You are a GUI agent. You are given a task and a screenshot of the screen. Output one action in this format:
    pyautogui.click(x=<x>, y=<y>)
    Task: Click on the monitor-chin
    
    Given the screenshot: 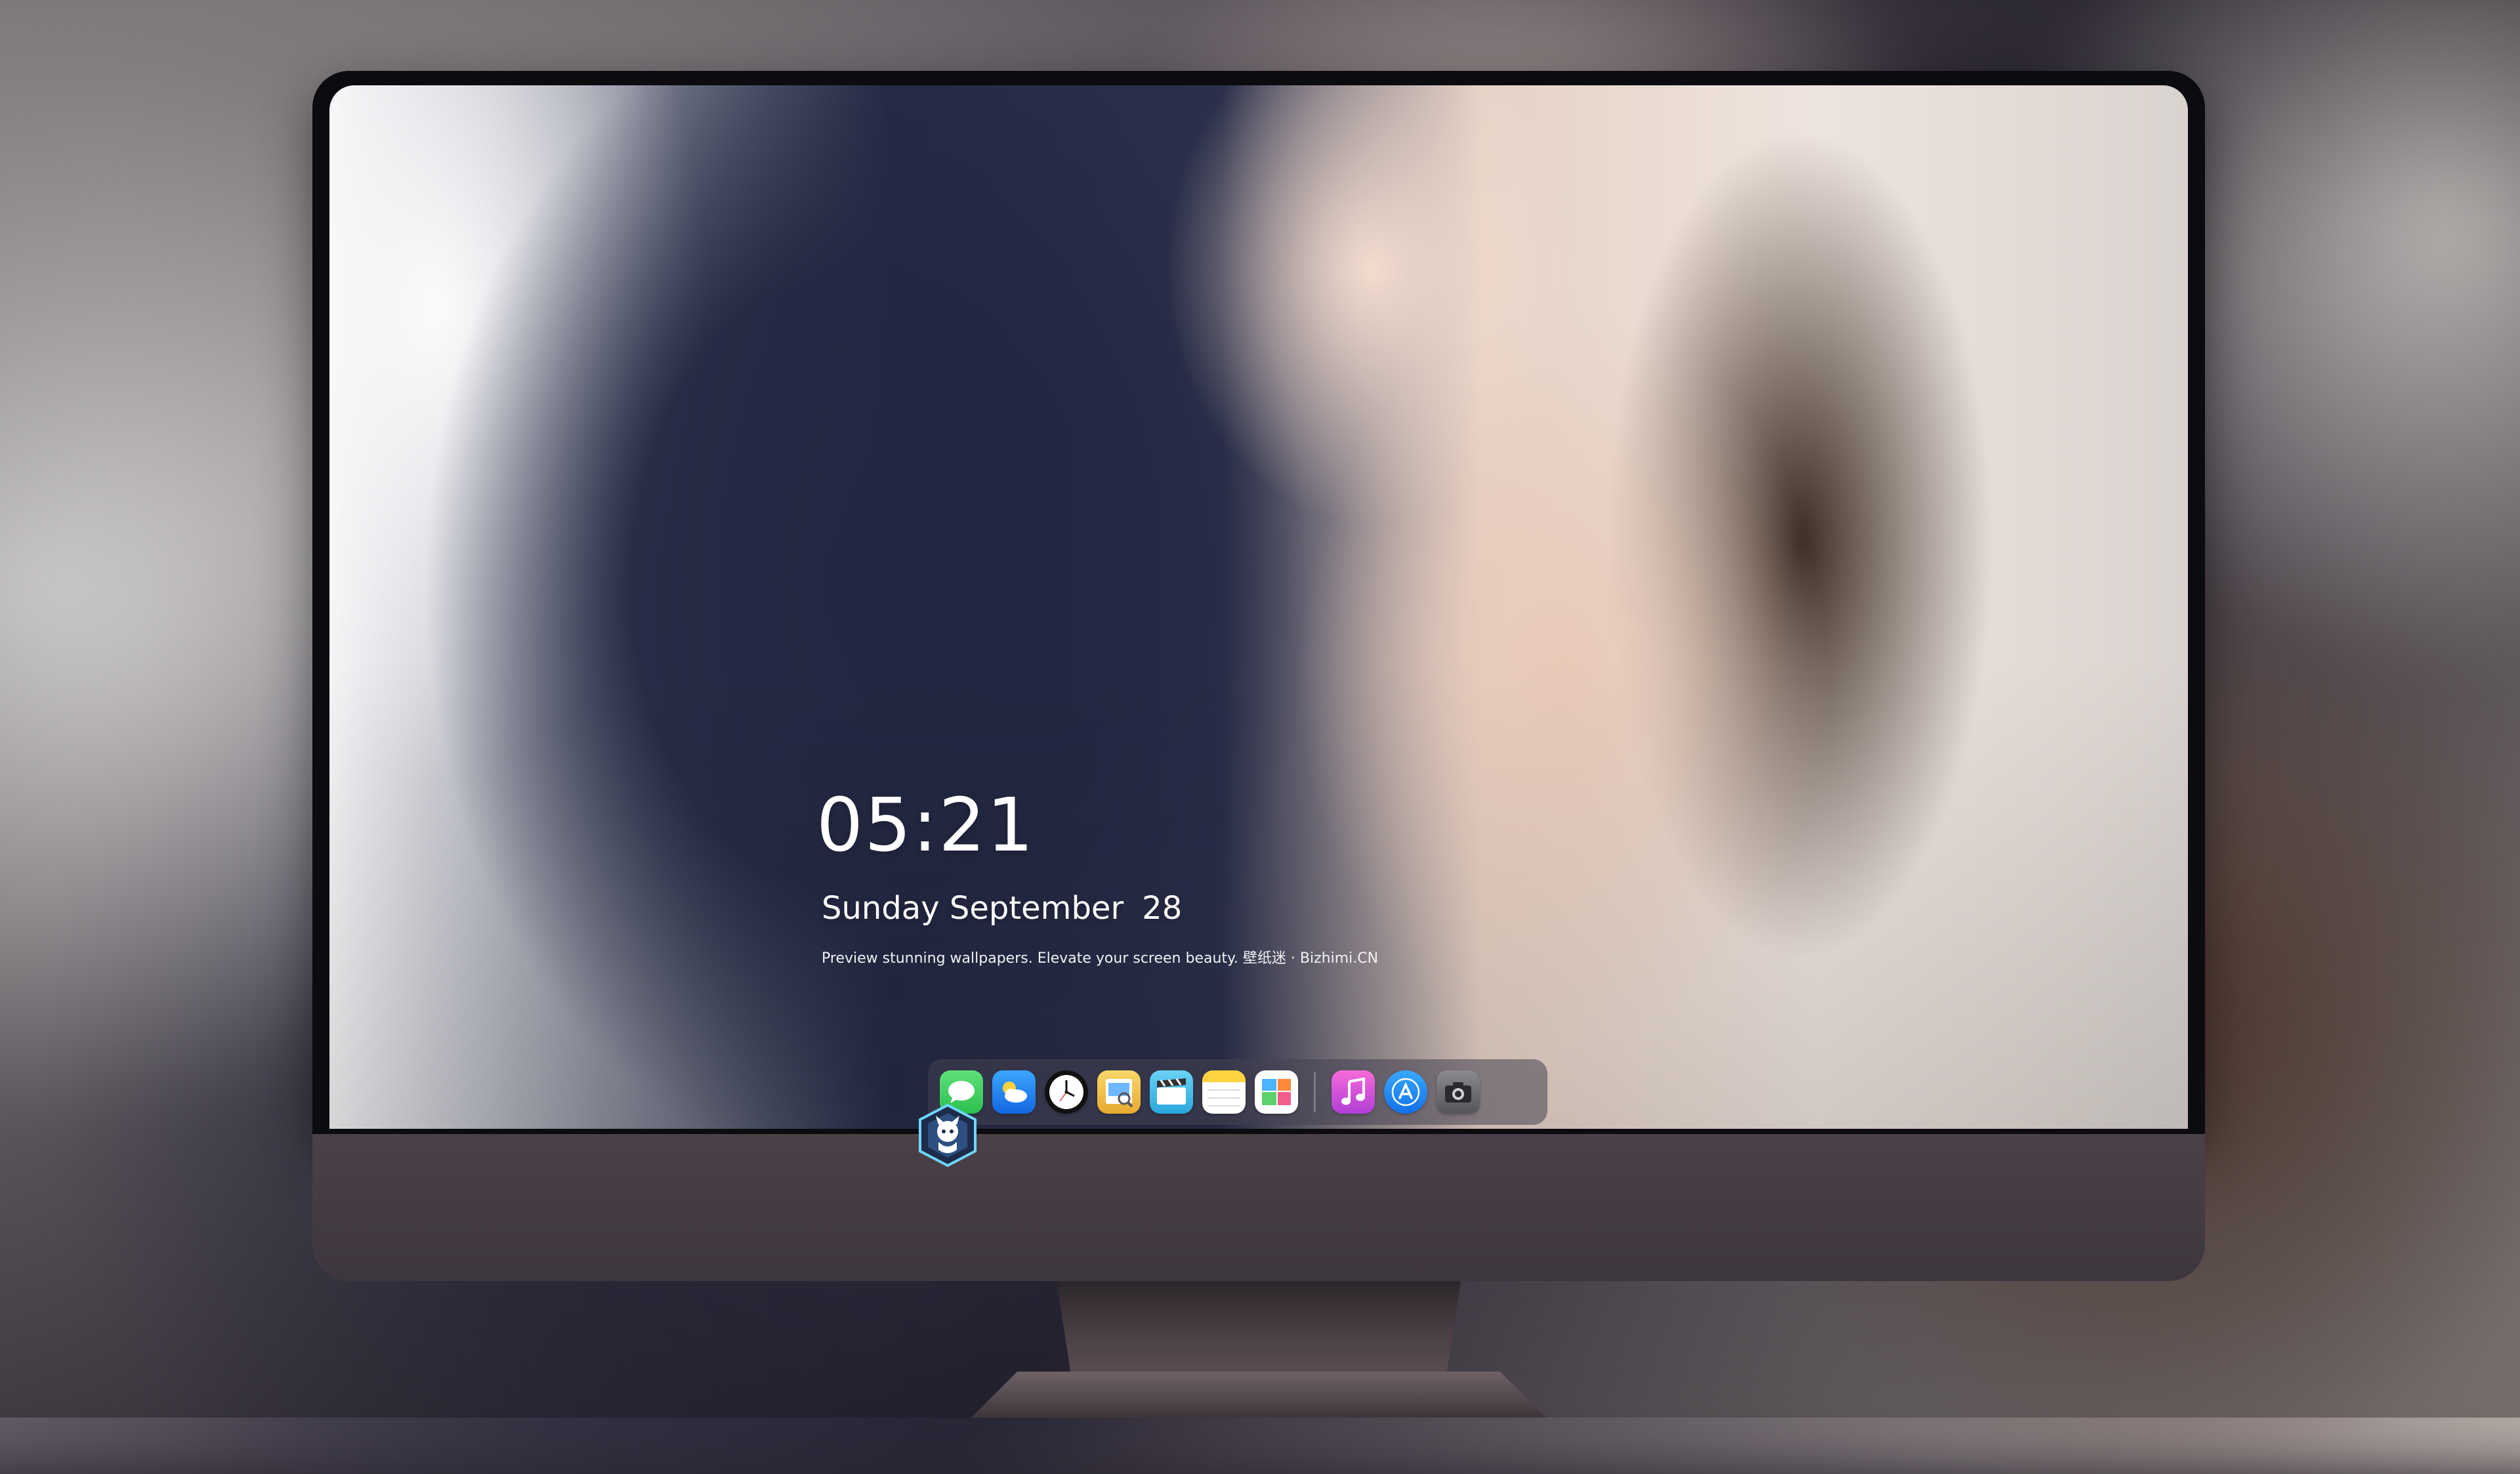 What is the action you would take?
    pyautogui.click(x=1258, y=1207)
    